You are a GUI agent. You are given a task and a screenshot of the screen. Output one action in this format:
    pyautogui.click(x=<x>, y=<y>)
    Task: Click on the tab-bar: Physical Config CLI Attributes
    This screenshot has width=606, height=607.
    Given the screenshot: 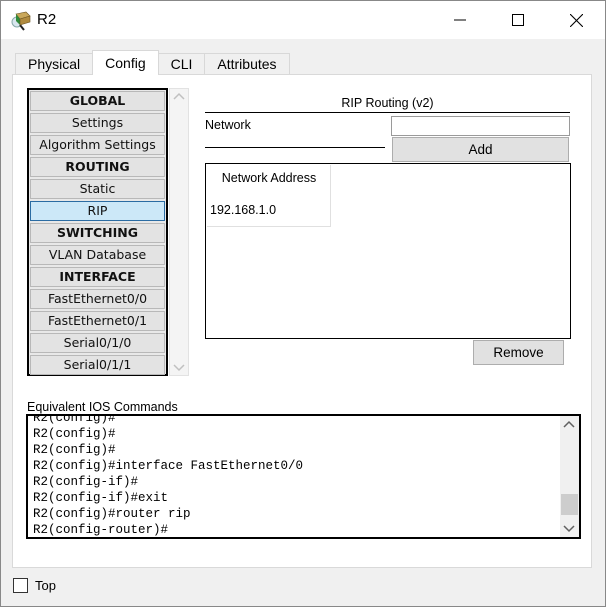 What is the action you would take?
    pyautogui.click(x=152, y=62)
    